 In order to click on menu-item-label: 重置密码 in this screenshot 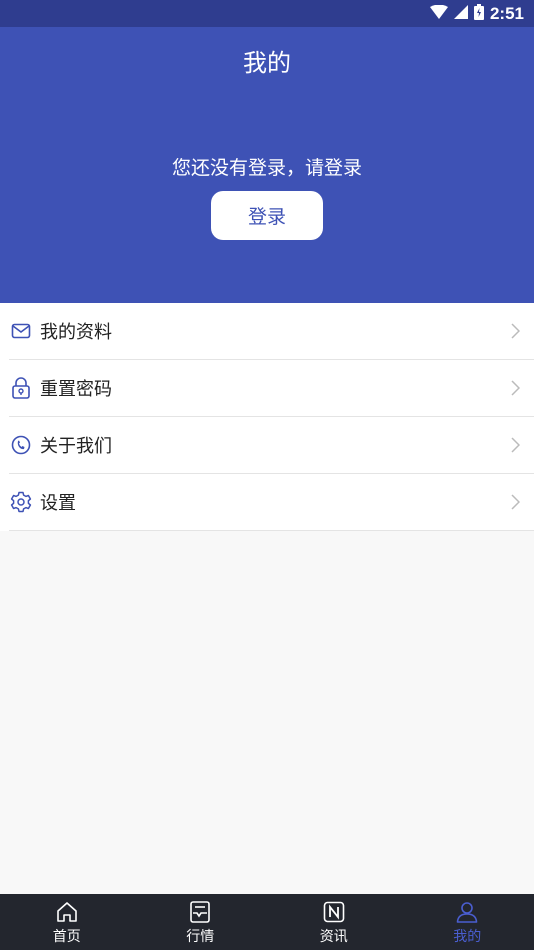, I will do `click(76, 389)`.